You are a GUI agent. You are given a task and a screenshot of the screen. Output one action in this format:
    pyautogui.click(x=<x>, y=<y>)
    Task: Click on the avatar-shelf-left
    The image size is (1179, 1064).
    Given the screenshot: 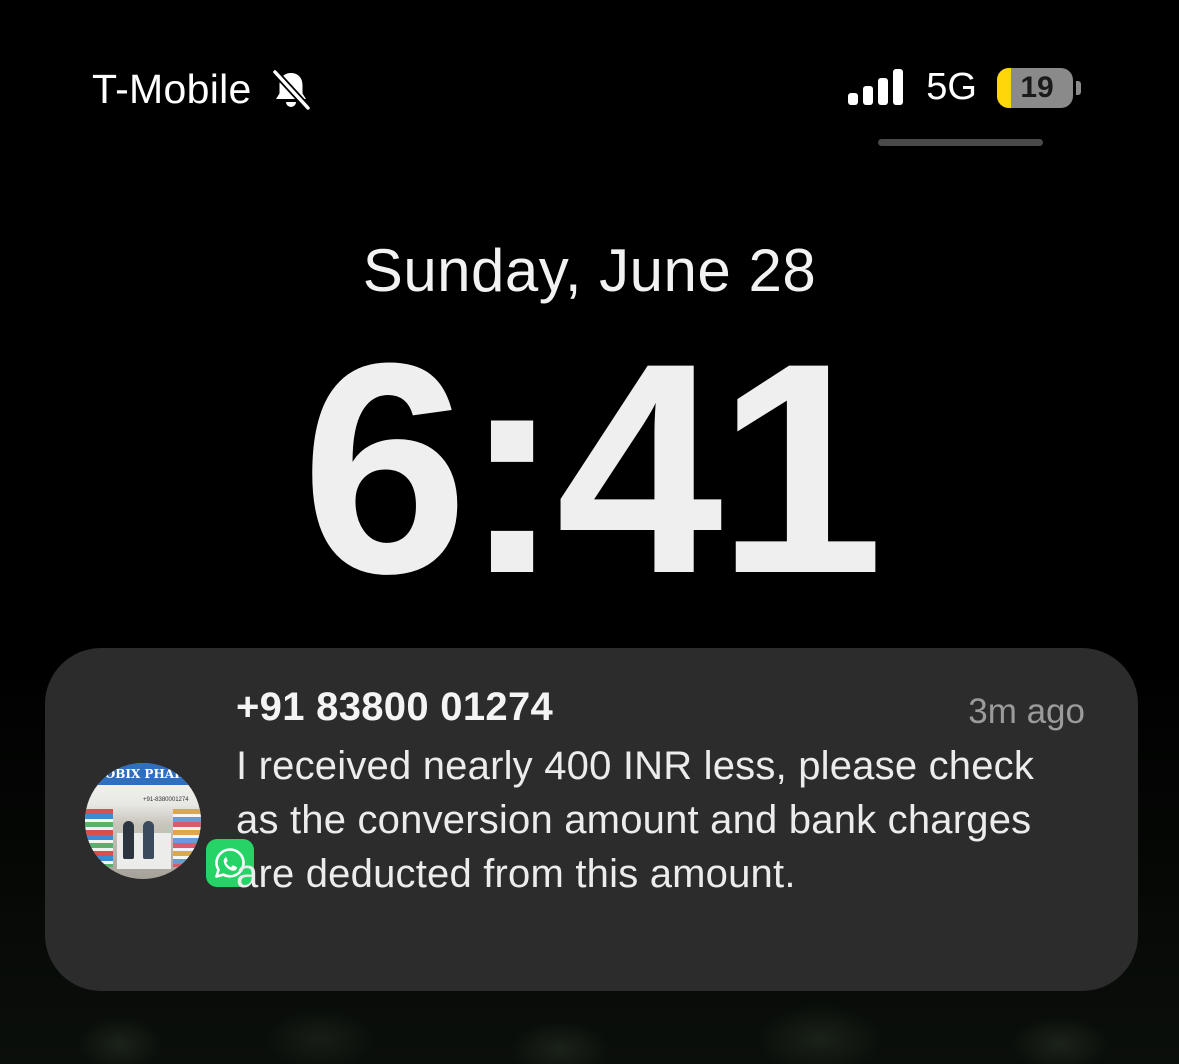 What is the action you would take?
    pyautogui.click(x=99, y=838)
    